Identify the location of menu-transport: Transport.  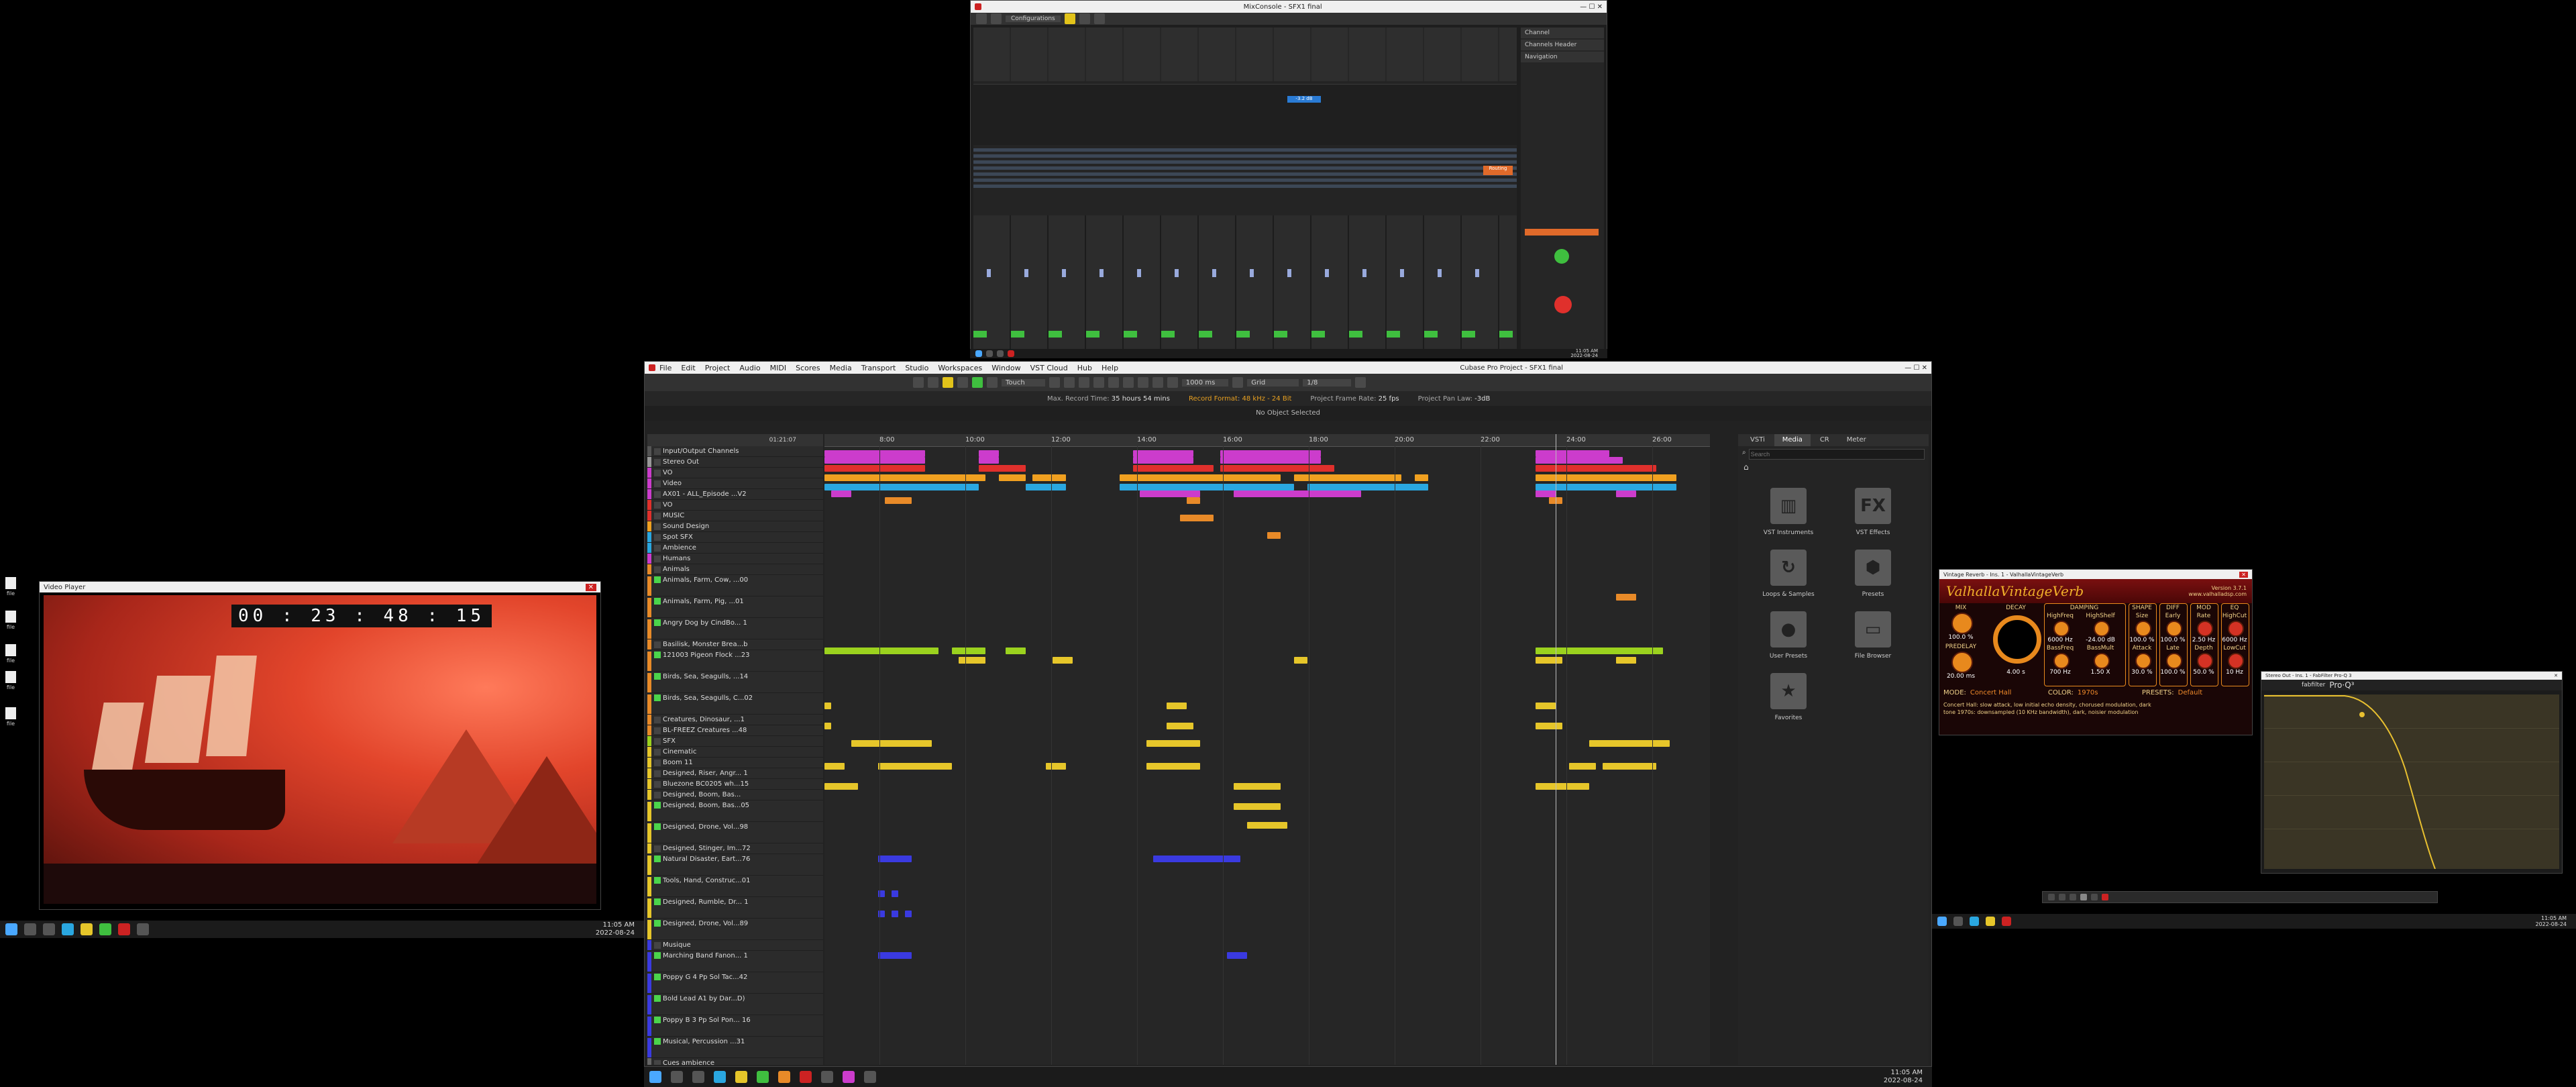
(878, 368).